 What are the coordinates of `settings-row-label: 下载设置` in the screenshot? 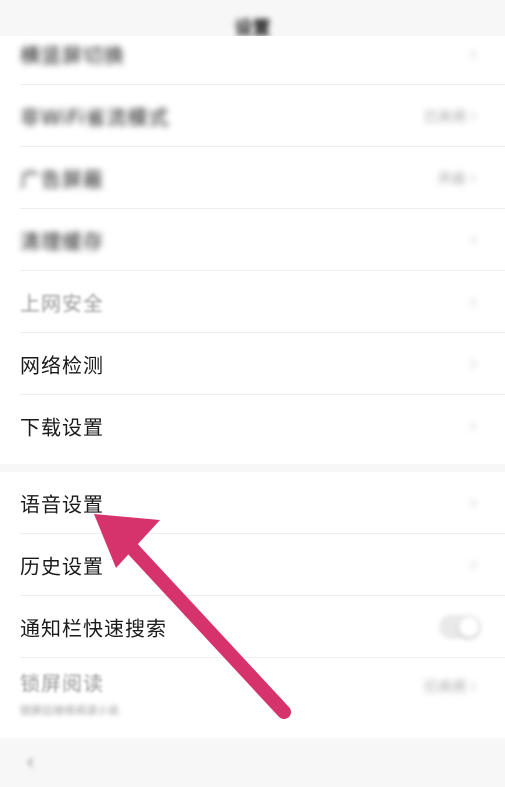 It's located at (62, 427).